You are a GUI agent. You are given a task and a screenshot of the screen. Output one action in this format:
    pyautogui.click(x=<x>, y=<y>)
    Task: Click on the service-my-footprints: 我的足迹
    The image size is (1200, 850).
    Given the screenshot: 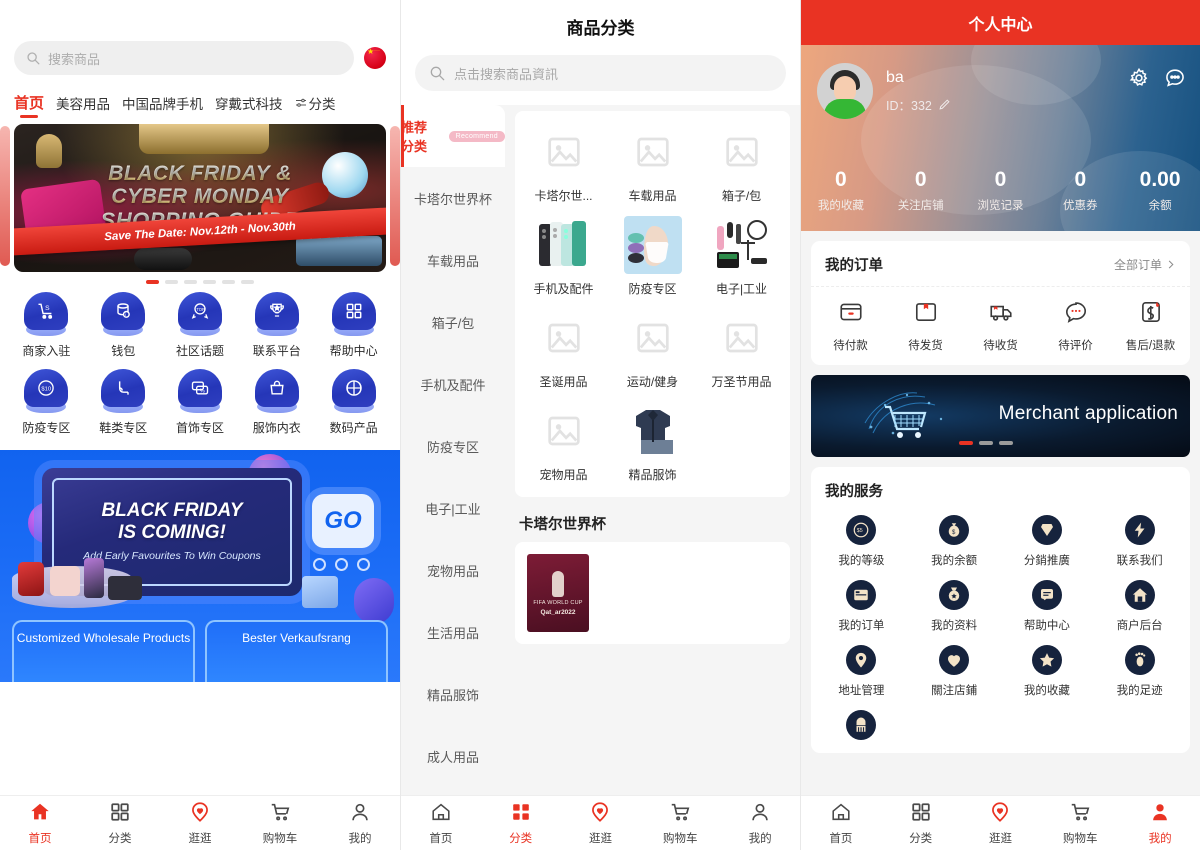 What is the action you would take?
    pyautogui.click(x=1139, y=671)
    